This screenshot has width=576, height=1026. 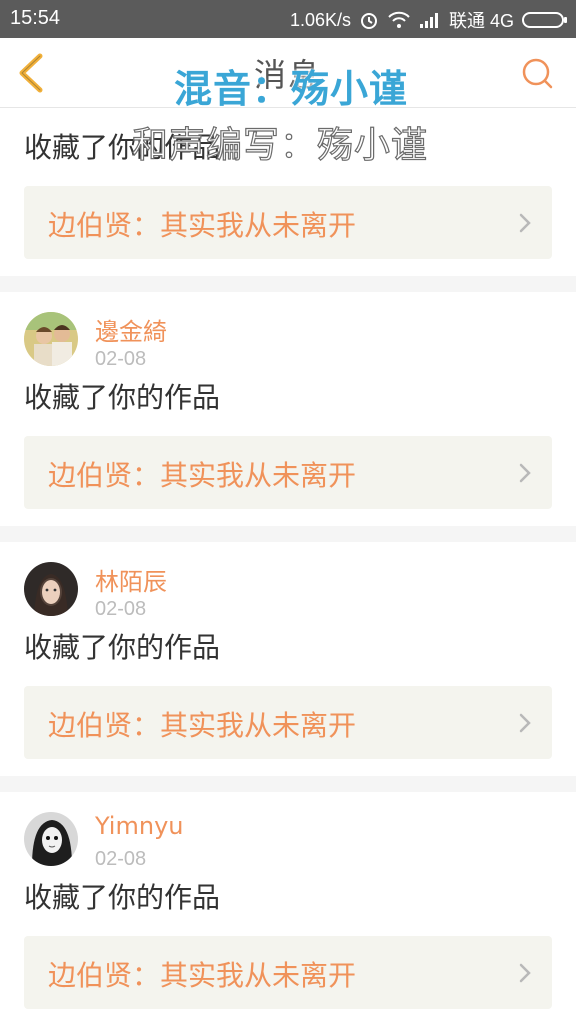 What do you see at coordinates (320, 19) in the screenshot?
I see `network-speed: 1.06K/s` at bounding box center [320, 19].